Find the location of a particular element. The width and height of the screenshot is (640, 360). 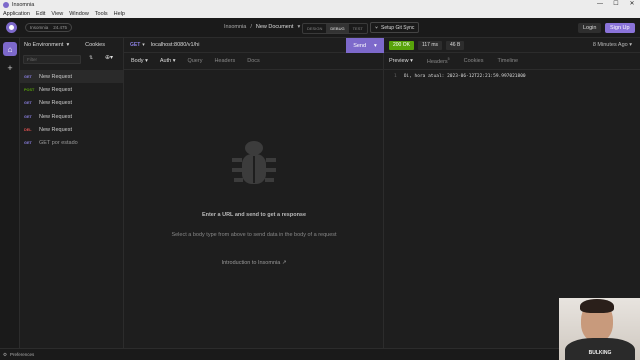

intro-link: Introduction to Insomnia ↗ is located at coordinates (254, 263).